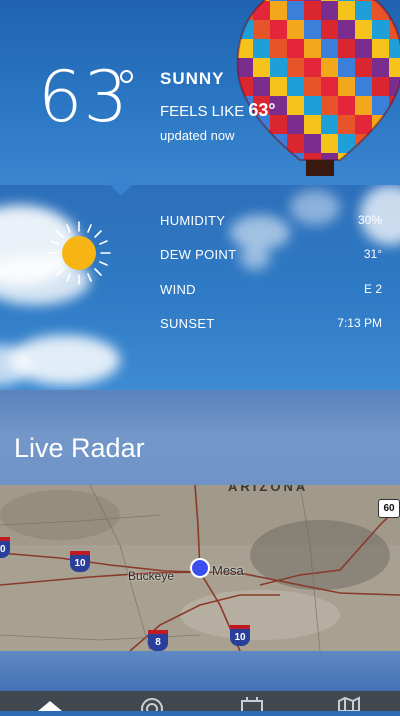 The image size is (400, 716). I want to click on panel-pointer, so click(121, 187).